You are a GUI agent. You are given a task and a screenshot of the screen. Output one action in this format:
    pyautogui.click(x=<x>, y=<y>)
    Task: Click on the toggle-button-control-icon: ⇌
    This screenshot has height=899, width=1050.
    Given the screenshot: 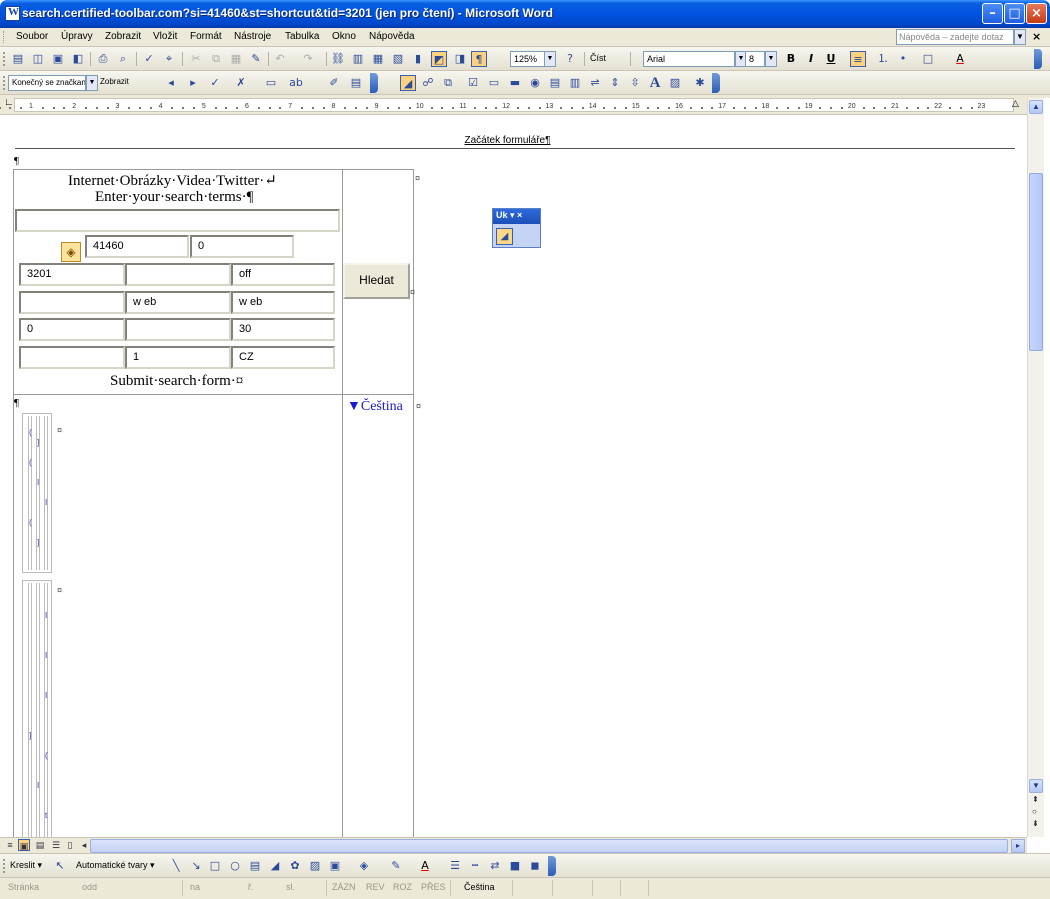 What is the action you would take?
    pyautogui.click(x=595, y=83)
    